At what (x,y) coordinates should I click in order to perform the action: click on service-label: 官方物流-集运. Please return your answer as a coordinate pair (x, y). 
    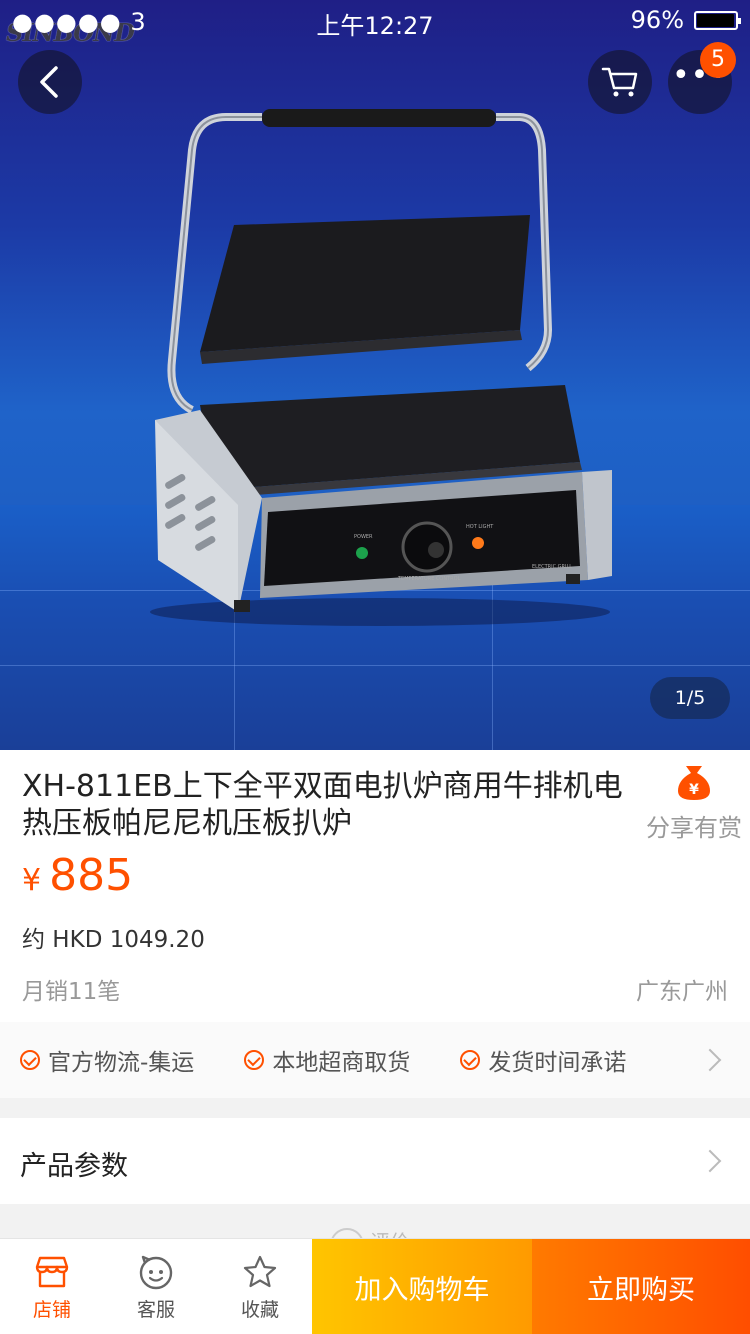
    Looking at the image, I should click on (121, 1063).